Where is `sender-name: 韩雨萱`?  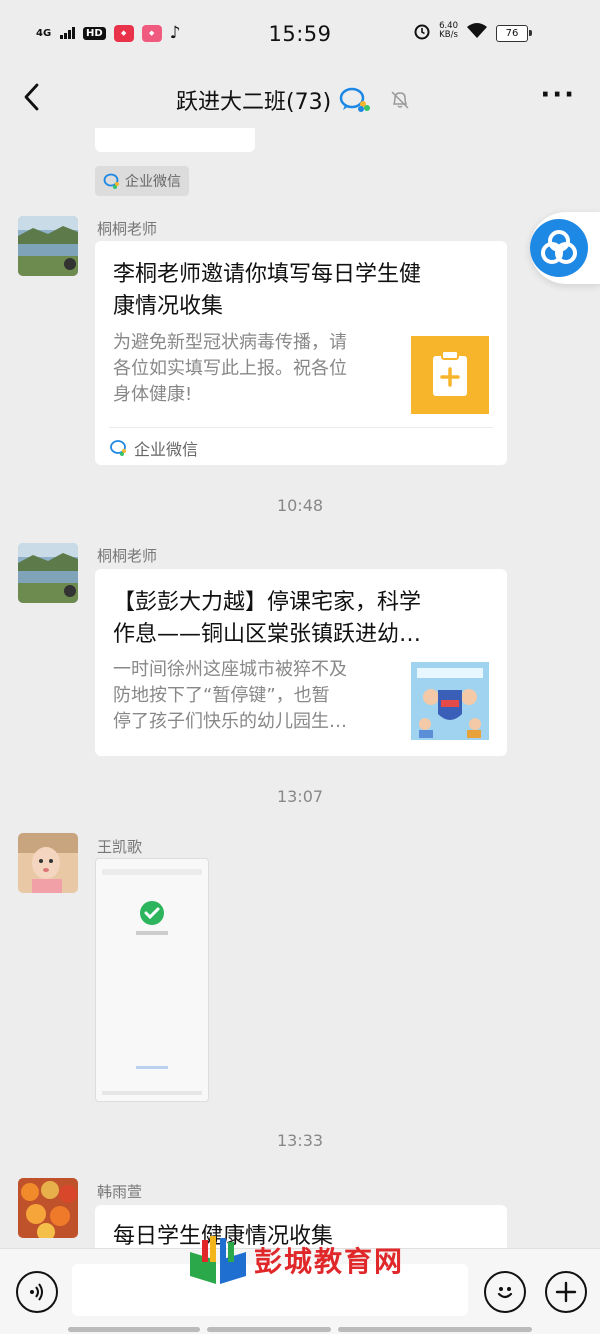
sender-name: 韩雨萱 is located at coordinates (120, 1192).